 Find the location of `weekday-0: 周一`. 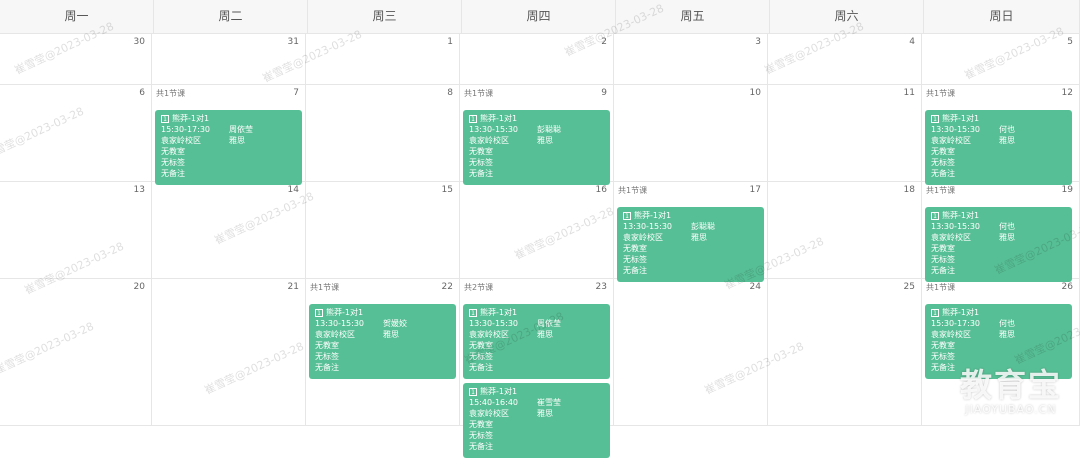

weekday-0: 周一 is located at coordinates (77, 16).